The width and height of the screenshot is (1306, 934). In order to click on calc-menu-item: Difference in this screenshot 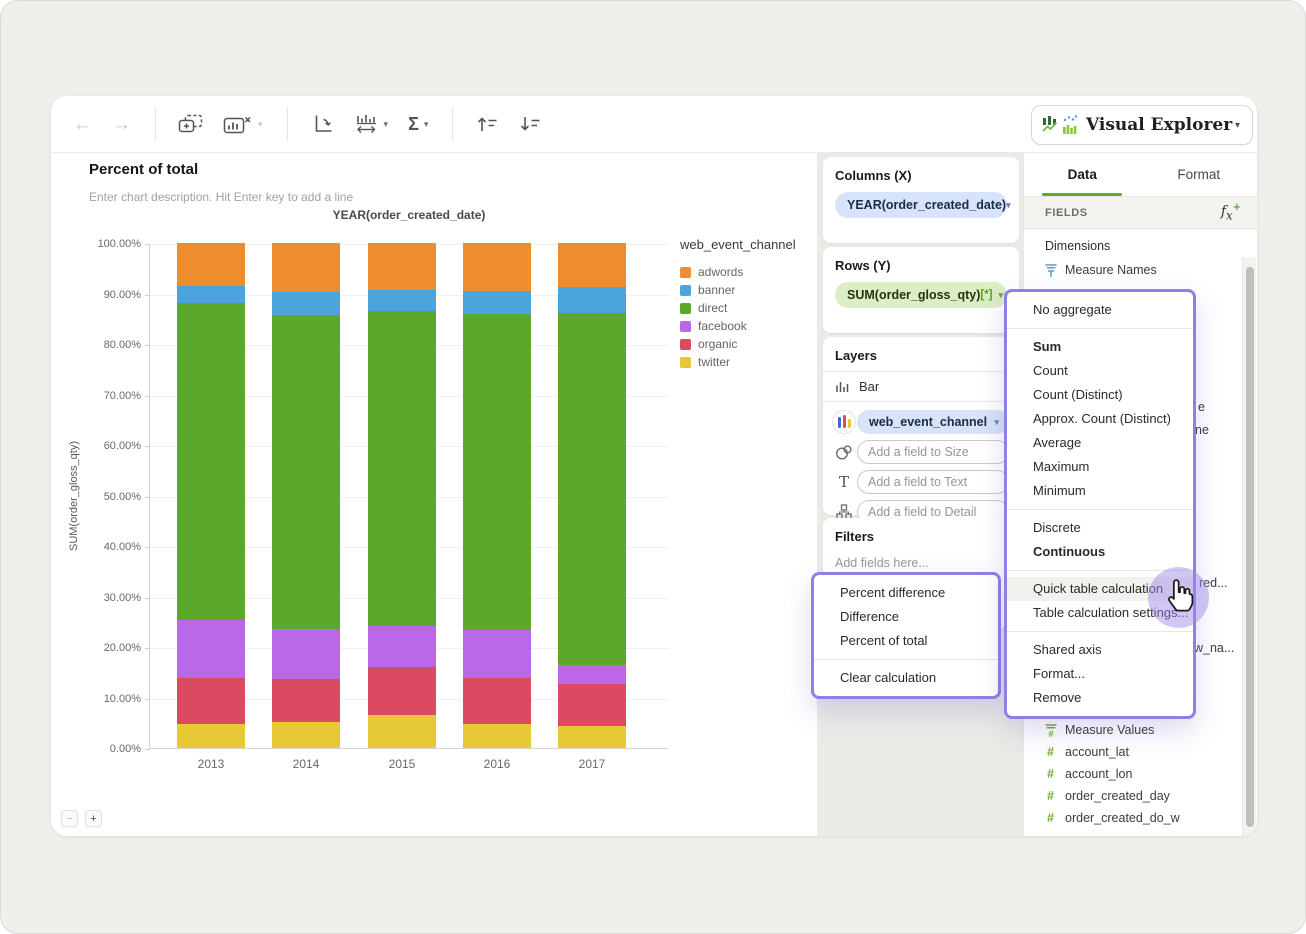, I will do `click(906, 617)`.